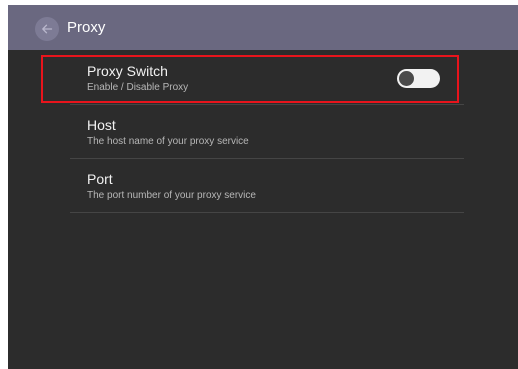 This screenshot has height=369, width=518. I want to click on setting-item-host: Host The host name of your proxy service, so click(267, 132).